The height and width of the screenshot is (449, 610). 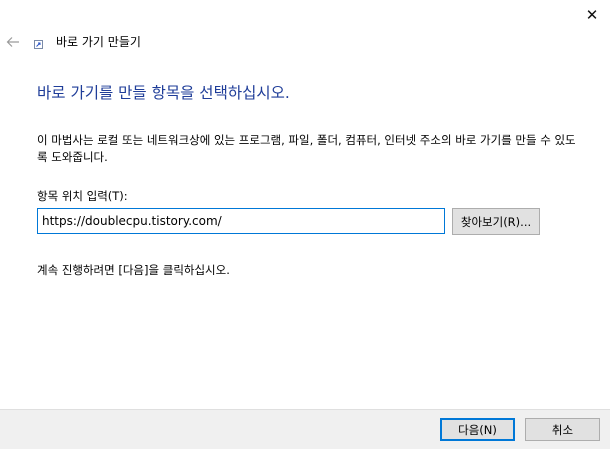 What do you see at coordinates (241, 221) in the screenshot?
I see `location-input` at bounding box center [241, 221].